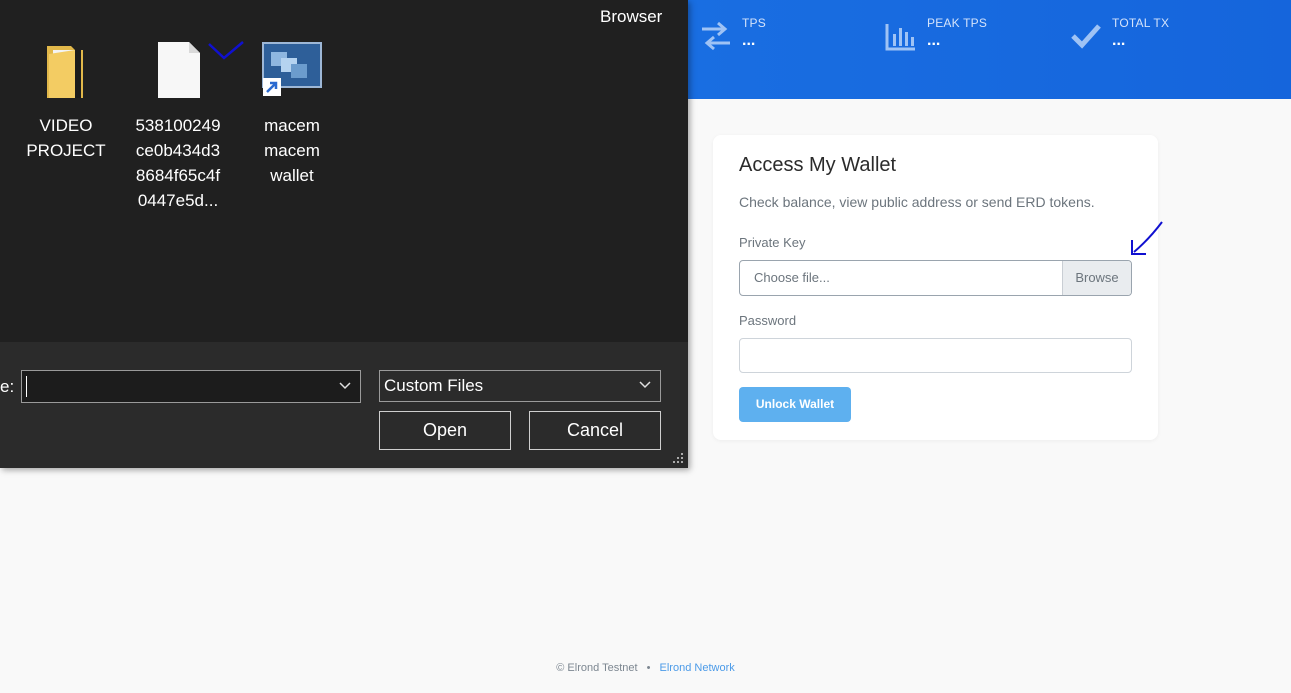  Describe the element at coordinates (178, 150) in the screenshot. I see `file-name-line: ce0b434d3` at that location.